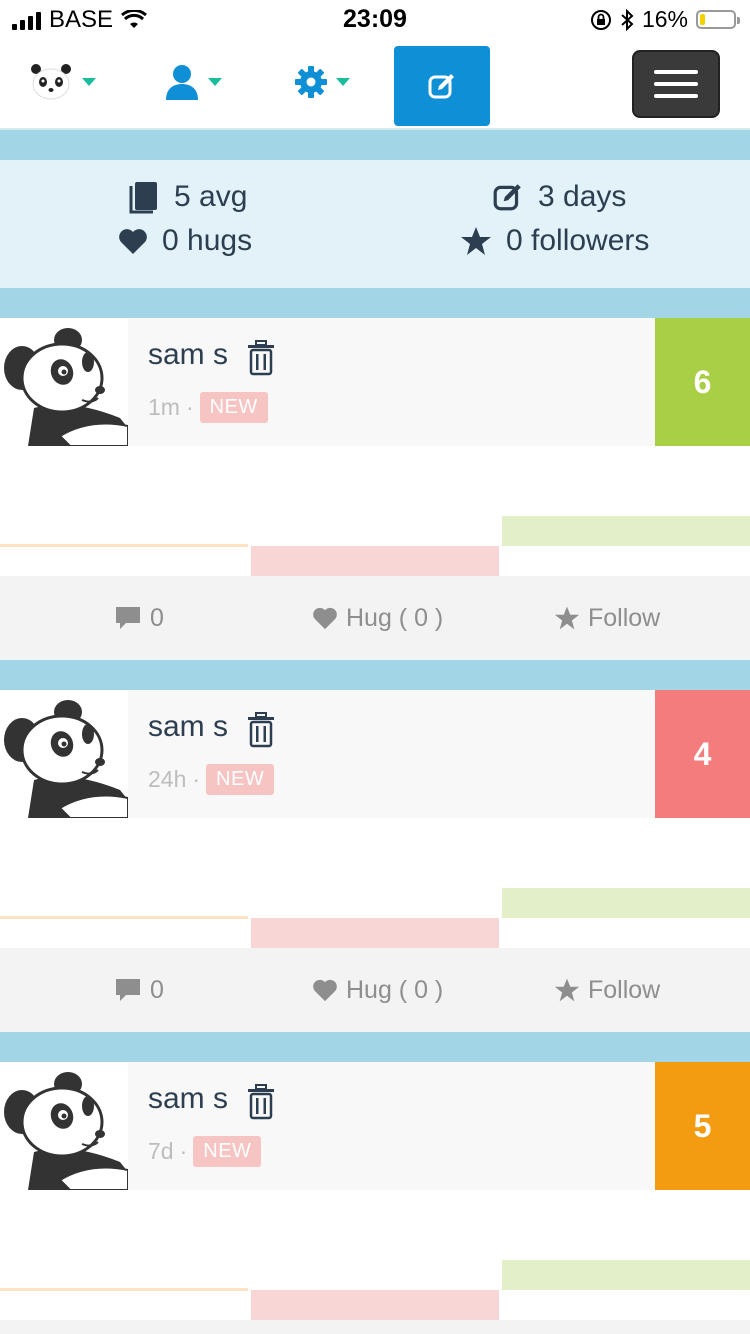 The height and width of the screenshot is (1334, 750). Describe the element at coordinates (211, 196) in the screenshot. I see `avg-label: 5 avg` at that location.